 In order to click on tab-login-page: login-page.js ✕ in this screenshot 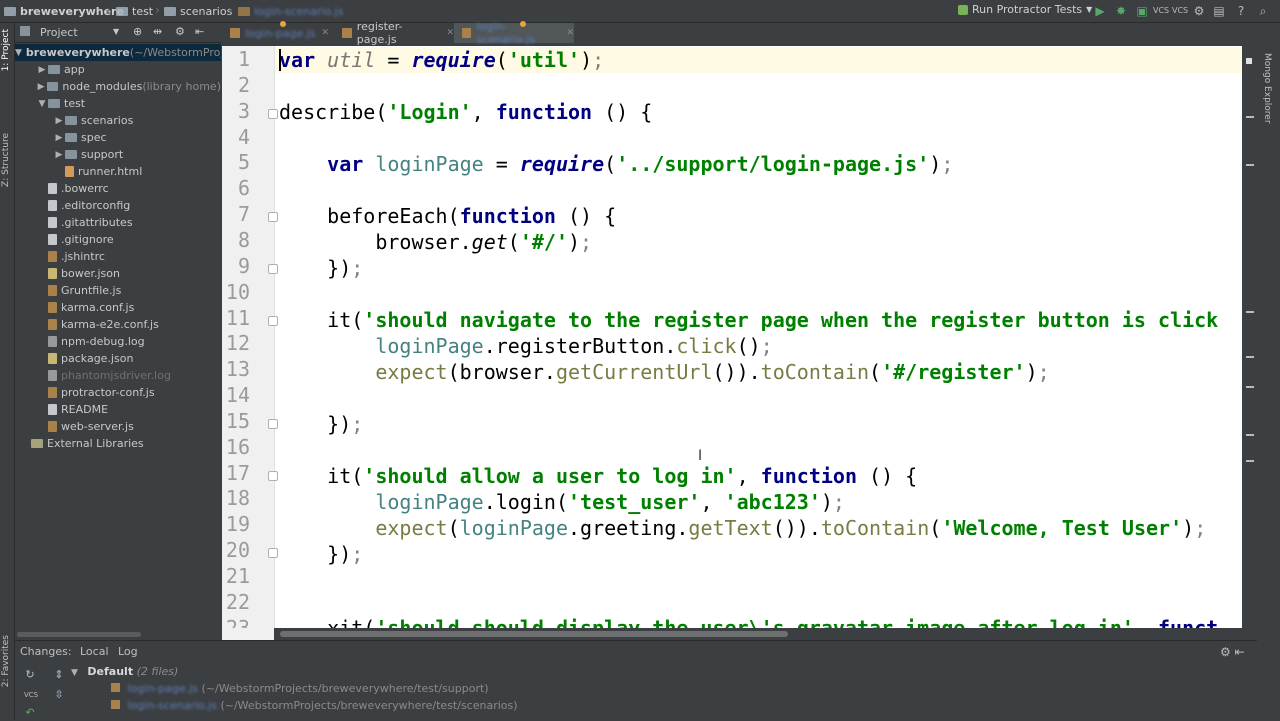, I will do `click(278, 33)`.